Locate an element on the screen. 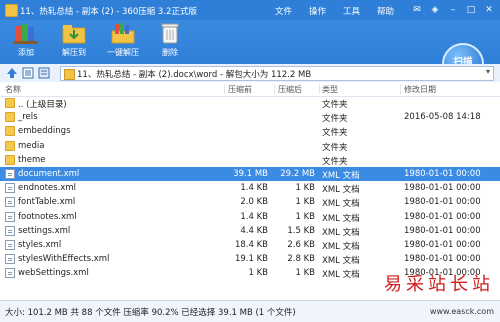 This screenshot has height=322, width=500. menu-help: 帮助 is located at coordinates (385, 11).